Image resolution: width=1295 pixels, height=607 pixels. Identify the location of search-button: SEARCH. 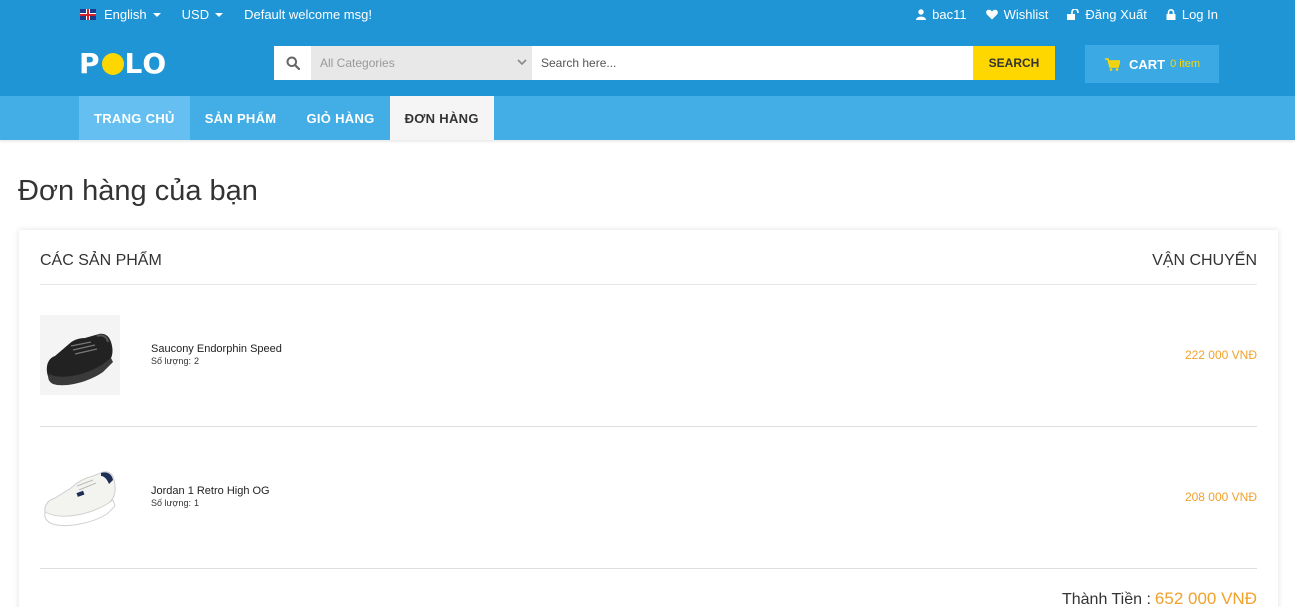
(1014, 63).